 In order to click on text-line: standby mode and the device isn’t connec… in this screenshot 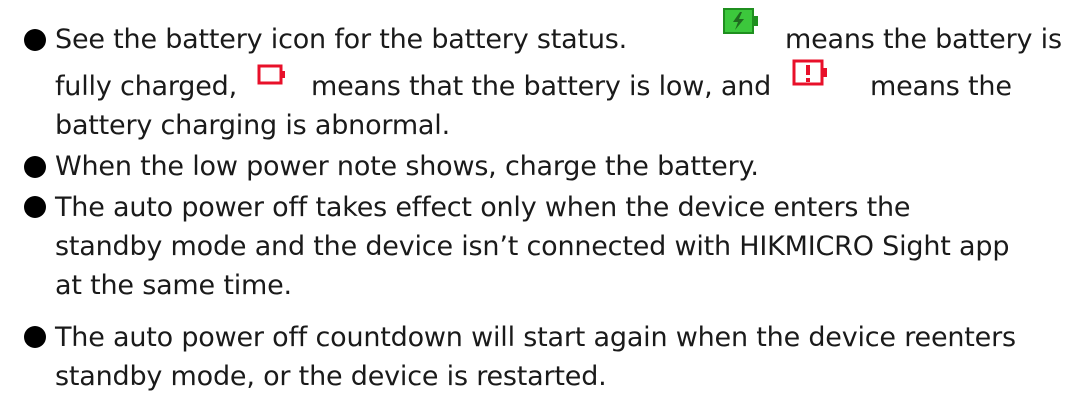, I will do `click(532, 246)`.